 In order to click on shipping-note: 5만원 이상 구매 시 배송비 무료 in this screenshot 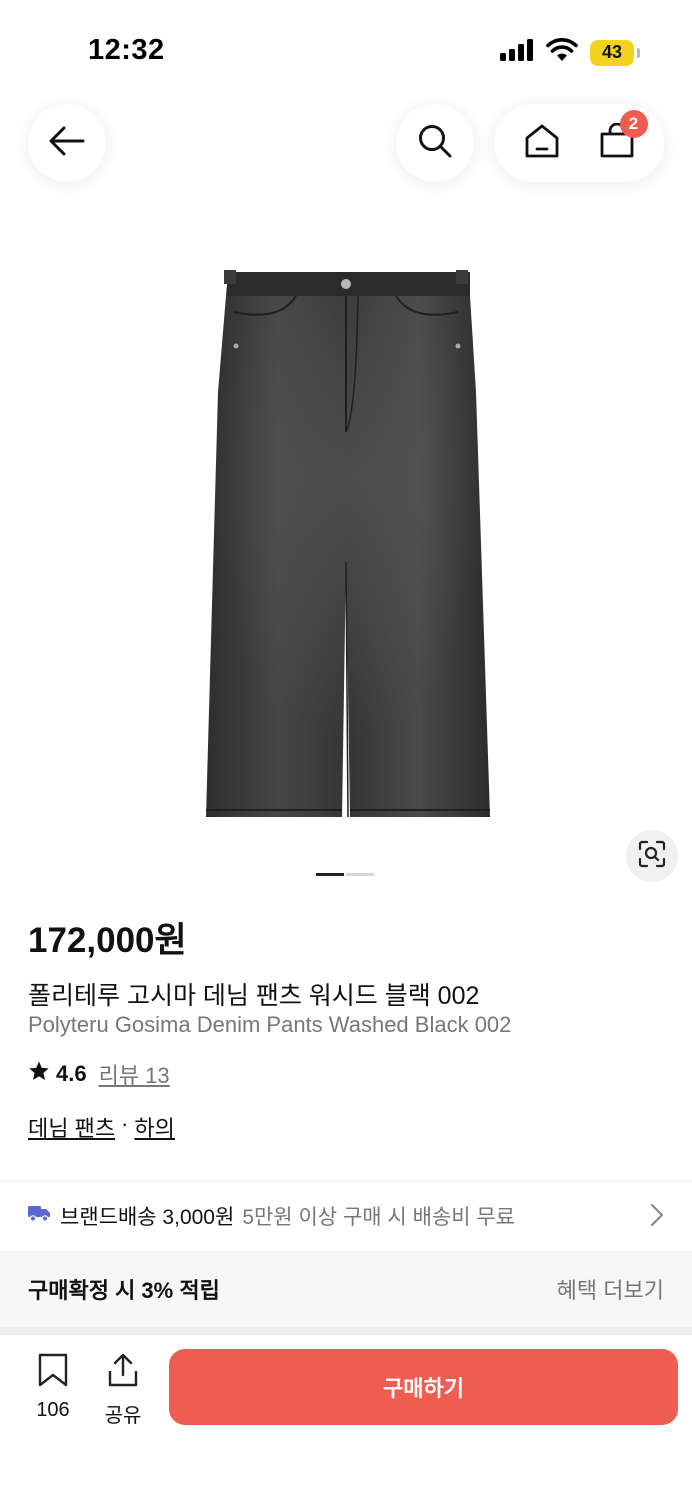, I will do `click(379, 1217)`.